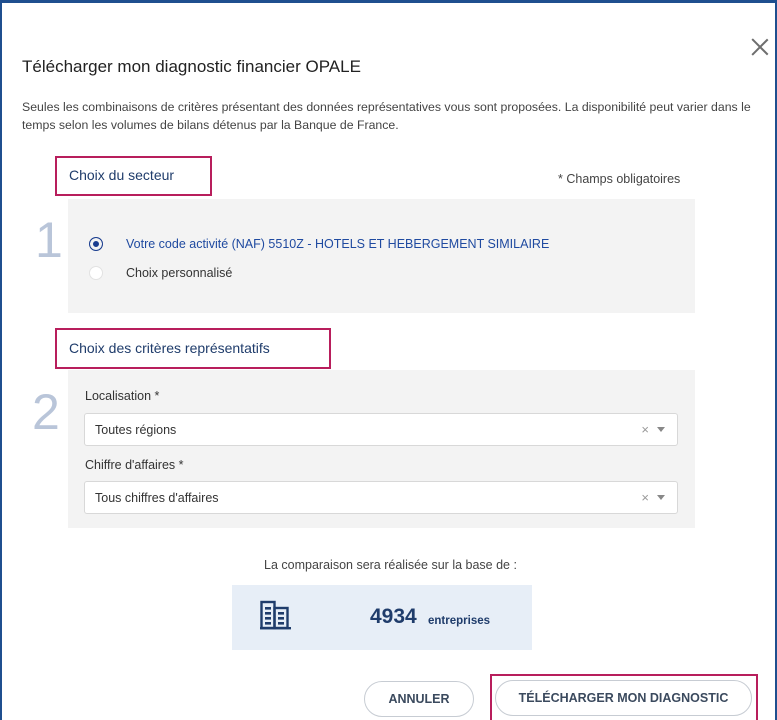 Image resolution: width=777 pixels, height=720 pixels. I want to click on criteria-title: Choix des critères représentatifs, so click(169, 348).